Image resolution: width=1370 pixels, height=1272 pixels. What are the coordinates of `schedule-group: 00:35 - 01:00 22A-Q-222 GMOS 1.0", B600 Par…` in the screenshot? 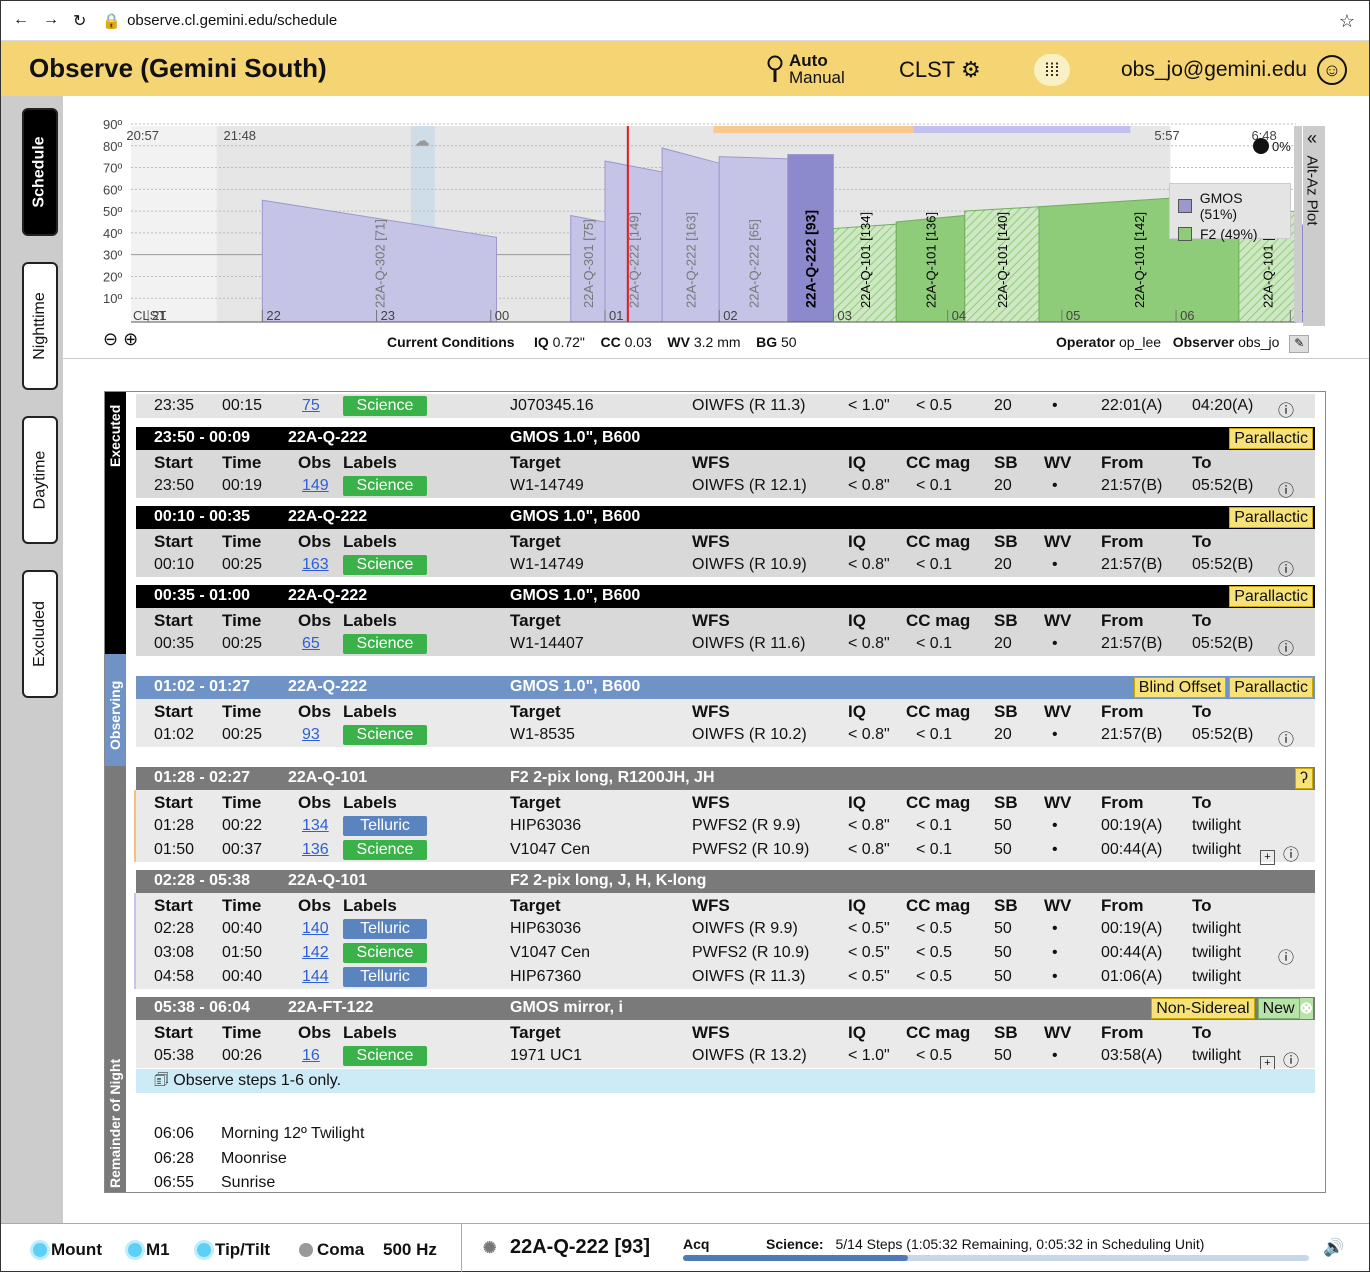 It's located at (725, 621).